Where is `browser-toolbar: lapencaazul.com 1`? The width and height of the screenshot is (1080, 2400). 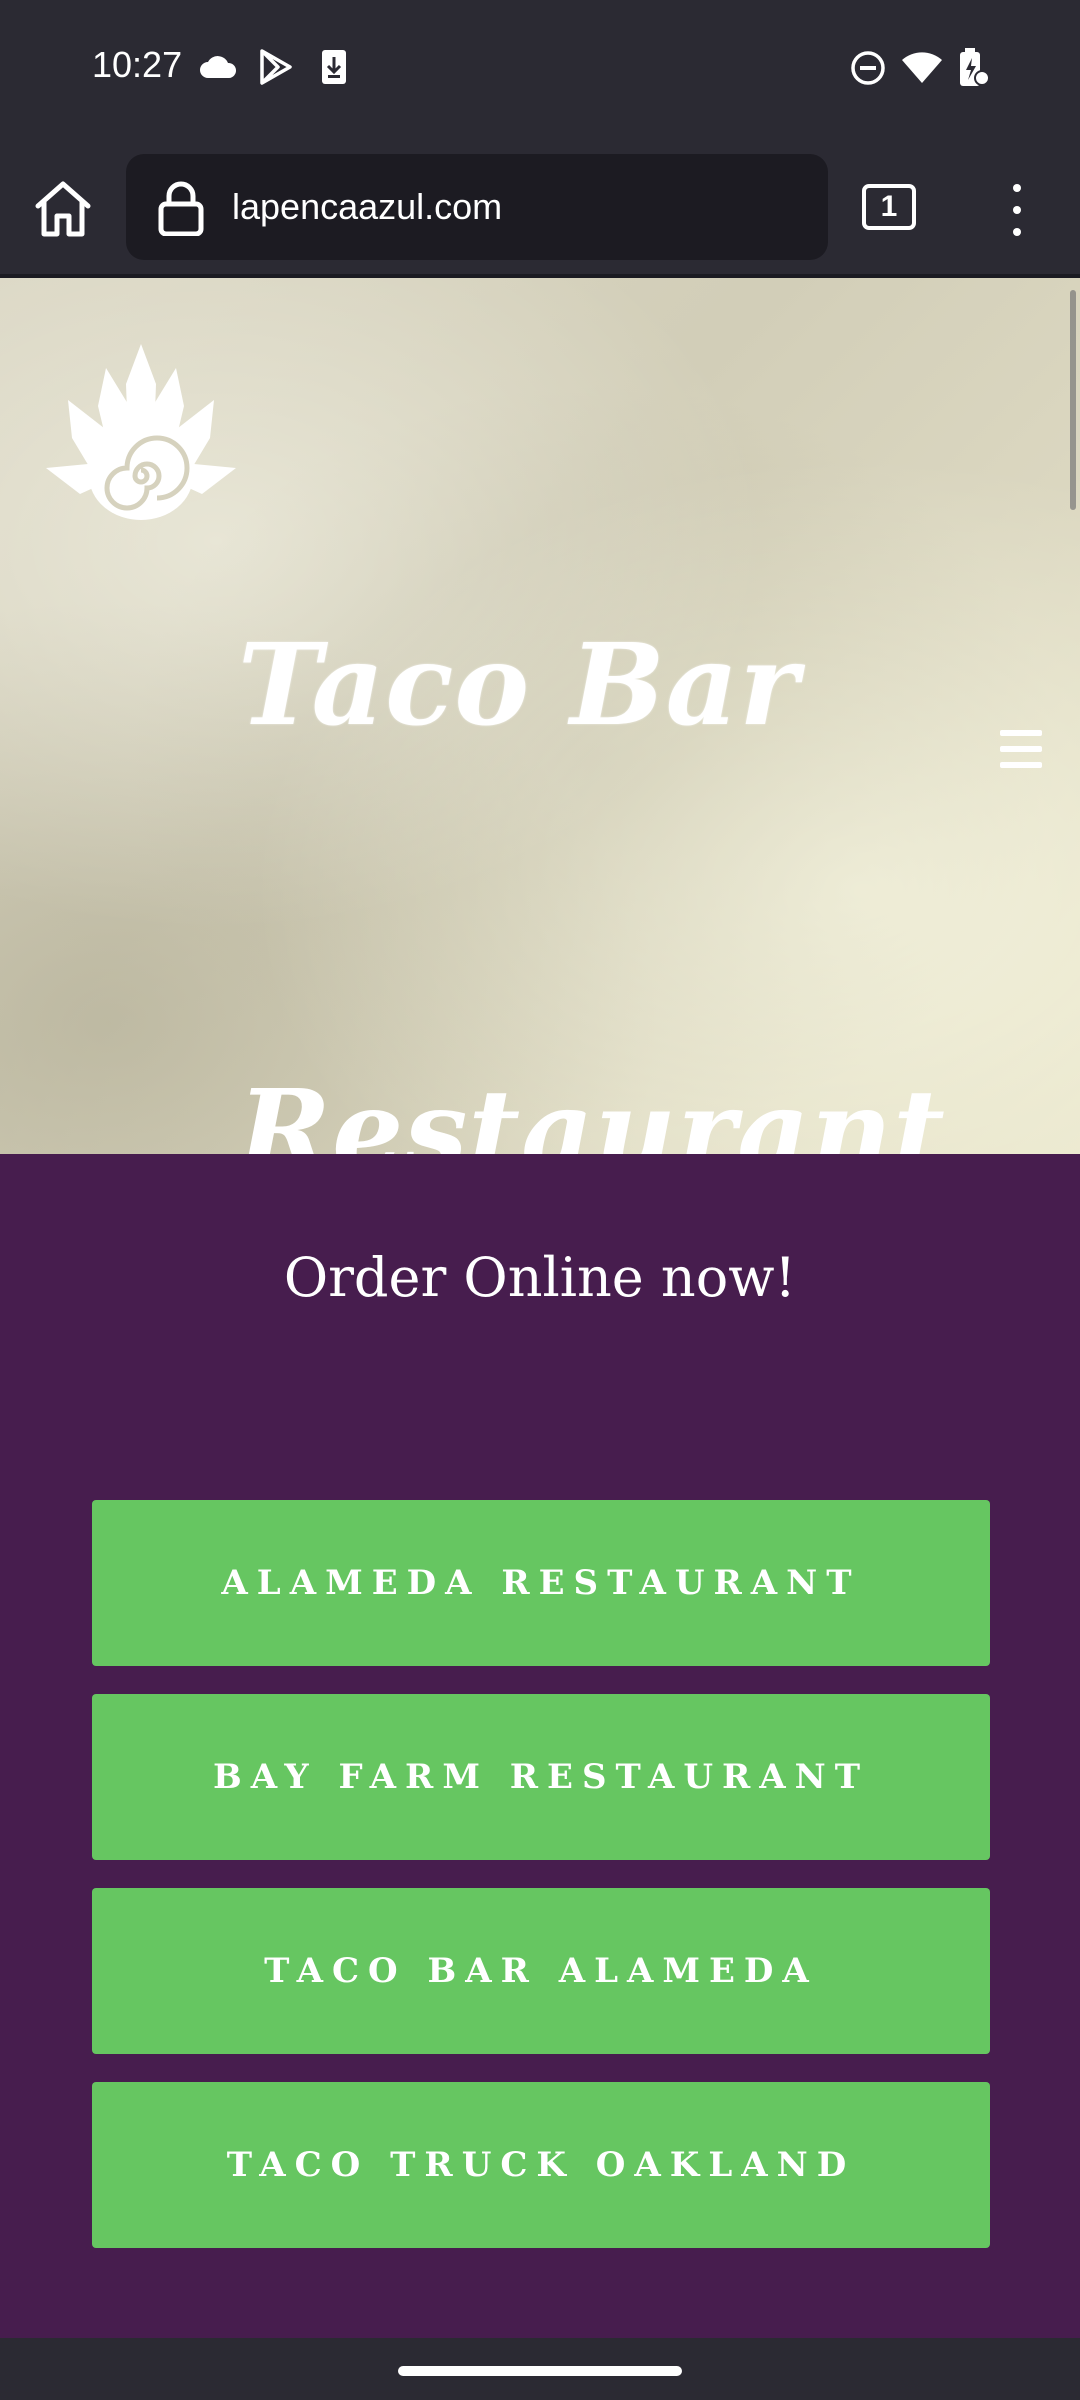
browser-toolbar: lapencaazul.com 1 is located at coordinates (540, 209).